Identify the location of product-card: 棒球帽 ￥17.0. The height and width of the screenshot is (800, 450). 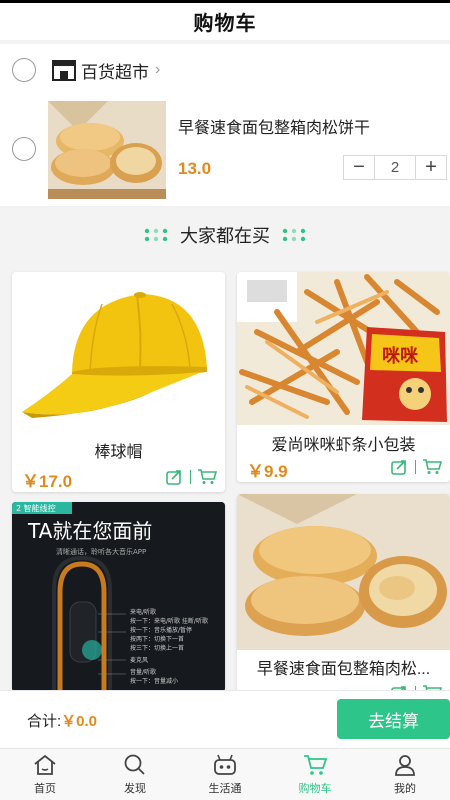
(118, 382).